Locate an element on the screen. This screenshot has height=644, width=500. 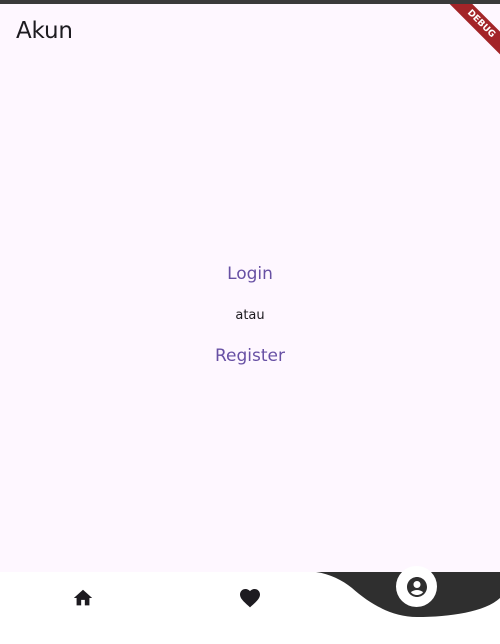
register-button: Register is located at coordinates (250, 356).